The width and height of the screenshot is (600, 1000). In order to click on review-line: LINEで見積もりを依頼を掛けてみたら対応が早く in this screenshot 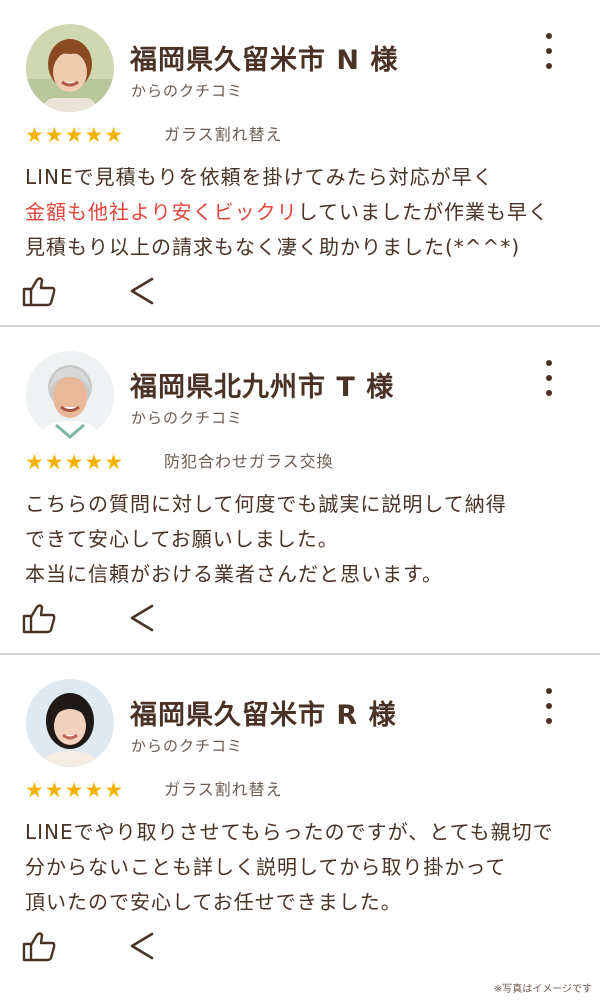, I will do `click(259, 177)`.